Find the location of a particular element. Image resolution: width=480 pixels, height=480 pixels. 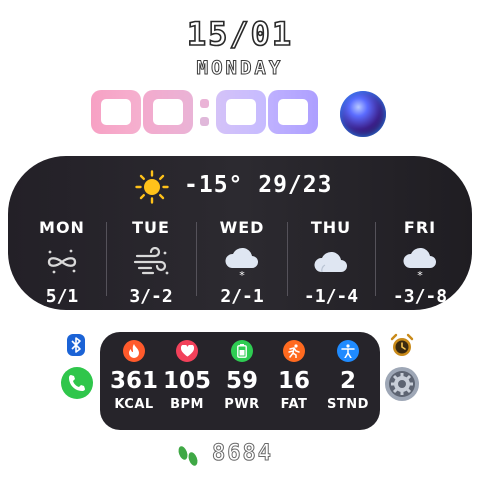

flame-icon is located at coordinates (134, 351).